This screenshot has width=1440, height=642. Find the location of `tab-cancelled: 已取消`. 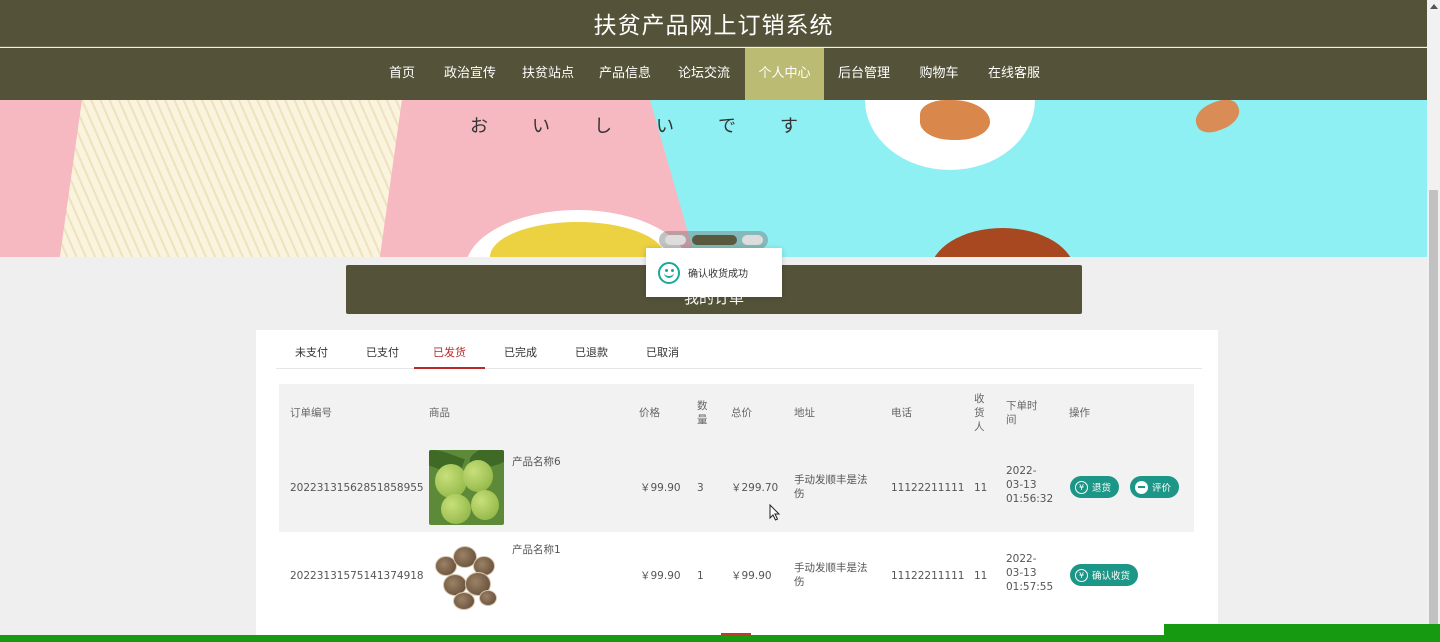

tab-cancelled: 已取消 is located at coordinates (662, 355).